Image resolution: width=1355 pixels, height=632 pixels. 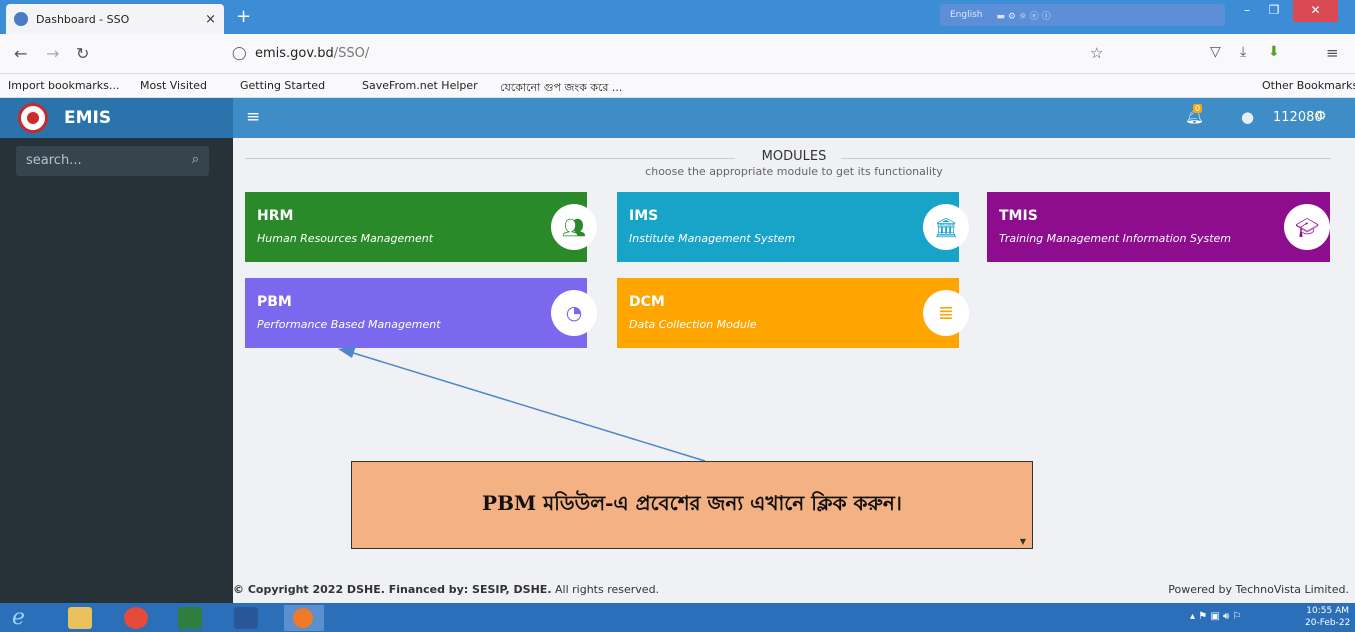 I want to click on system-tray-icons: ▴ ⚑ ▣ 🔊︎ ⚐, so click(x=1215, y=616).